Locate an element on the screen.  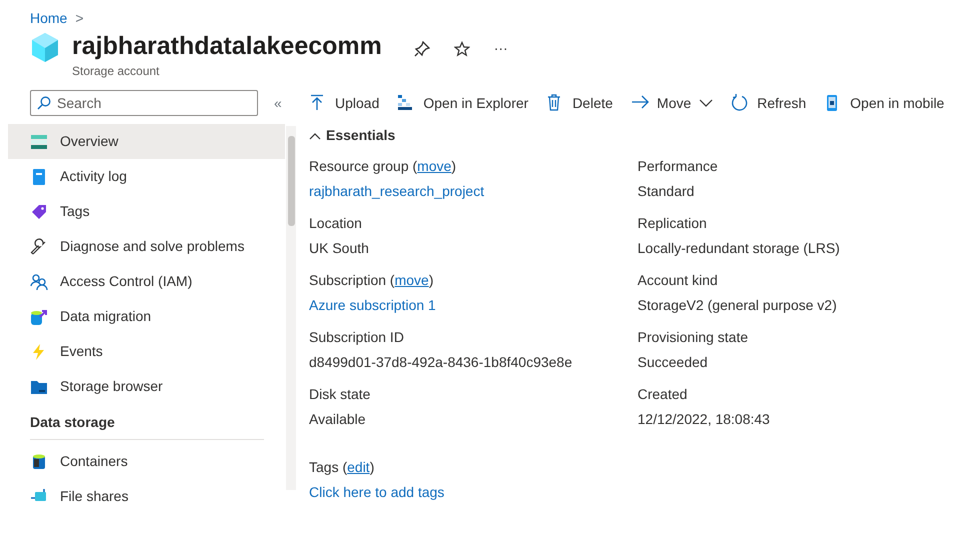
sidebar-item: Containers is located at coordinates (146, 461).